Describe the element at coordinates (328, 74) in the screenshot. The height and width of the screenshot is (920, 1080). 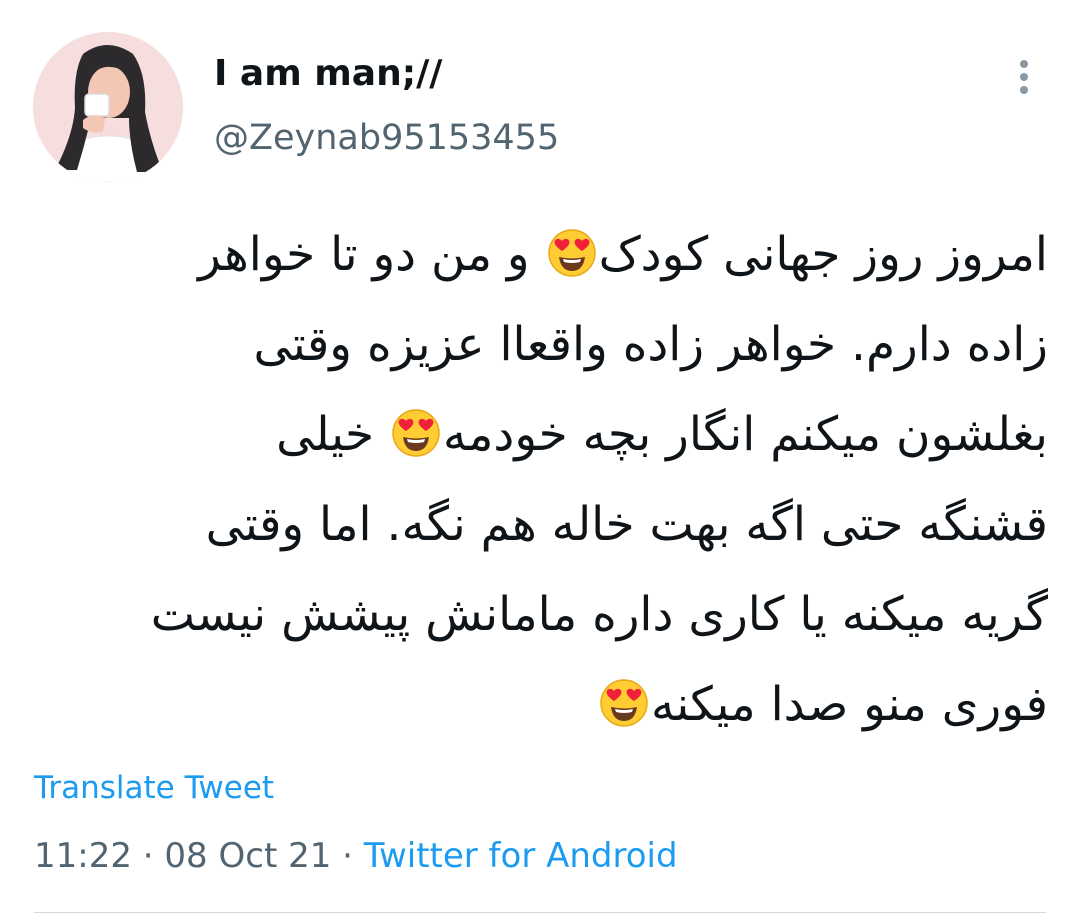
I see `display-name: I am man;//` at that location.